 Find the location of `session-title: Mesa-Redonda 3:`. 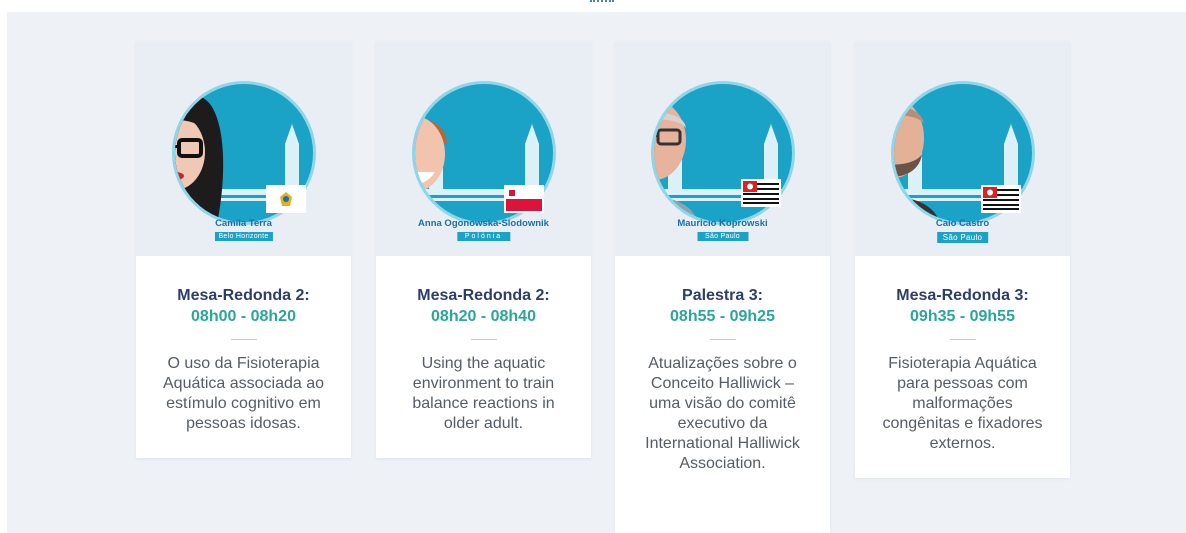

session-title: Mesa-Redonda 3: is located at coordinates (962, 295).